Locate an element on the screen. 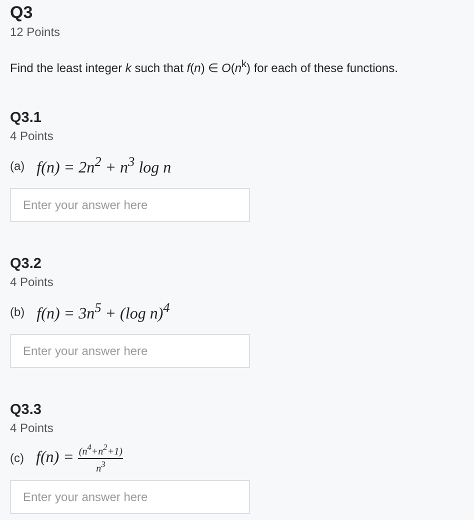  formula: f(n) = 2n$^{2}$ + n$^{3}$ log n is located at coordinates (104, 166).